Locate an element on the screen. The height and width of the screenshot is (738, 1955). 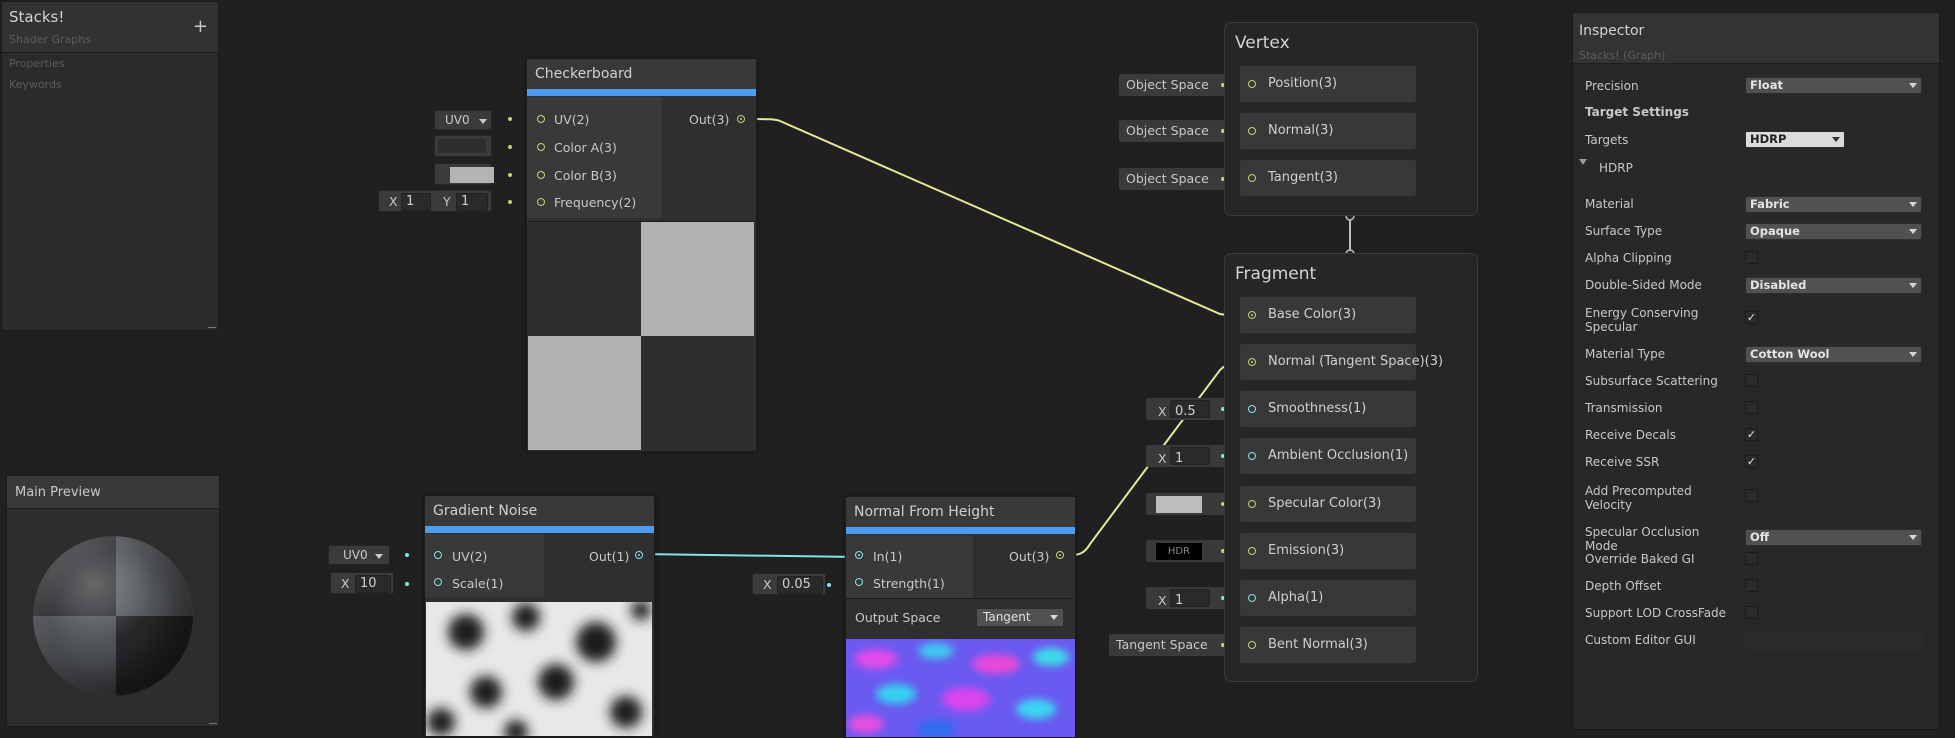
specular-color-field is located at coordinates (1185, 504).